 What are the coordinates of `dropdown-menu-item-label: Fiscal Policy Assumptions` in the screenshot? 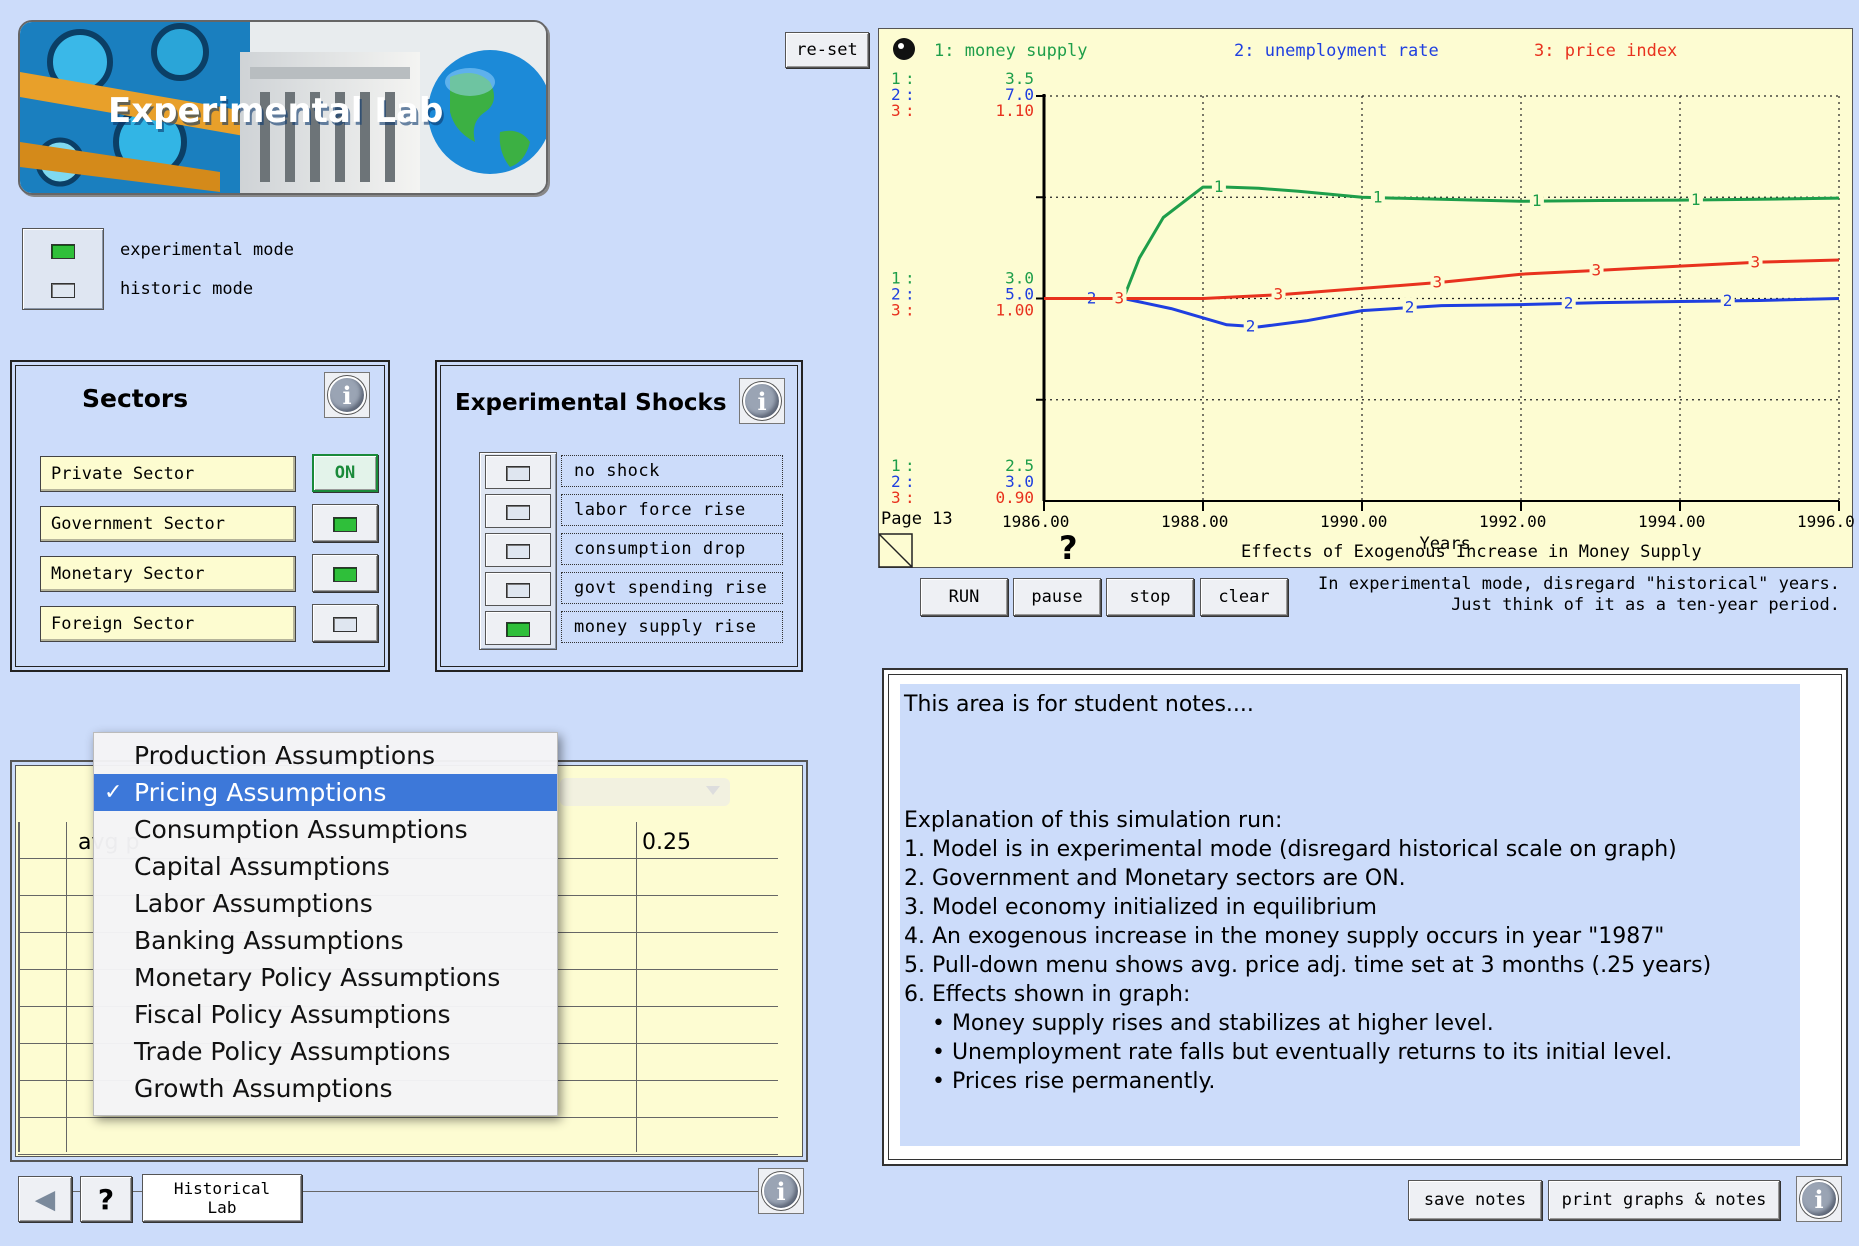 It's located at (292, 1014).